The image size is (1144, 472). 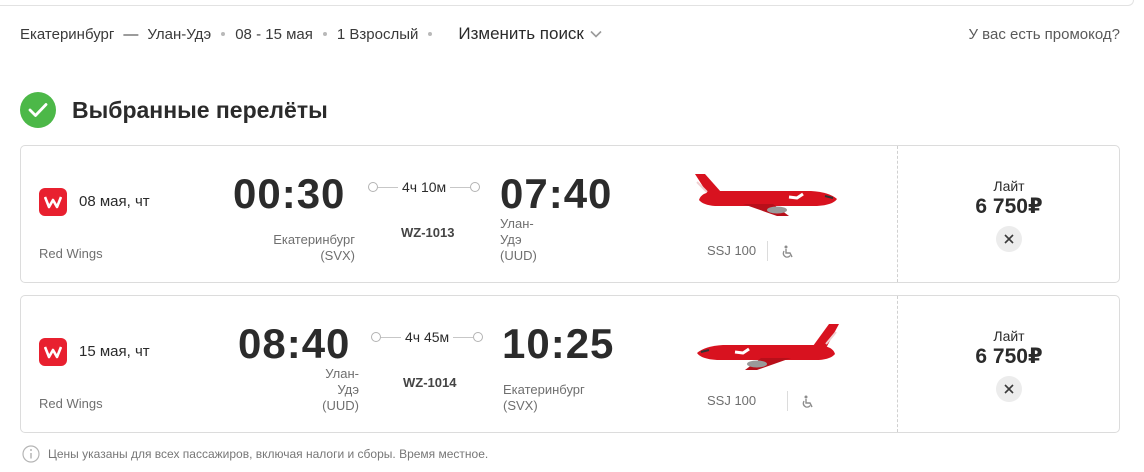 I want to click on section-title: Выбранные перелёты, so click(x=200, y=109).